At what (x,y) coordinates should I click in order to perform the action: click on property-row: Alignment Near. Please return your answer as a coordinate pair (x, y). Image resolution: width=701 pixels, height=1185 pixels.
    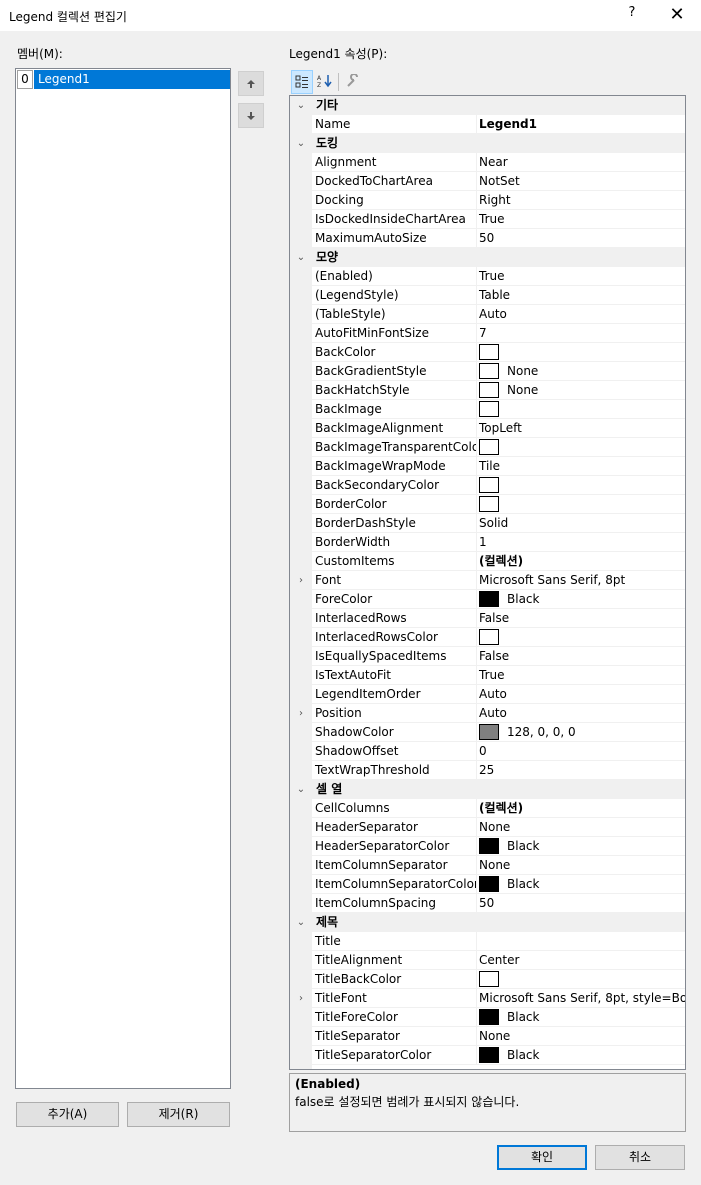
    Looking at the image, I should click on (487, 162).